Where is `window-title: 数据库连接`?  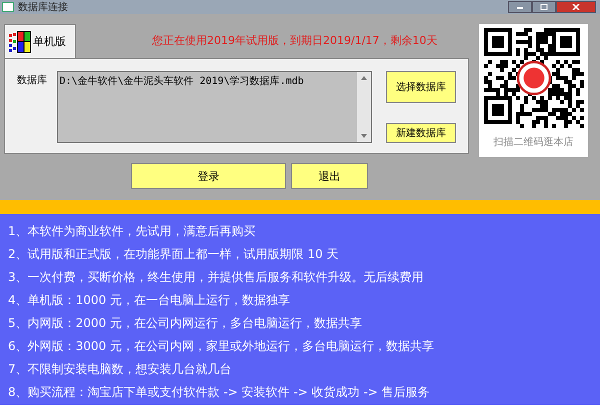 window-title: 数据库连接 is located at coordinates (43, 7).